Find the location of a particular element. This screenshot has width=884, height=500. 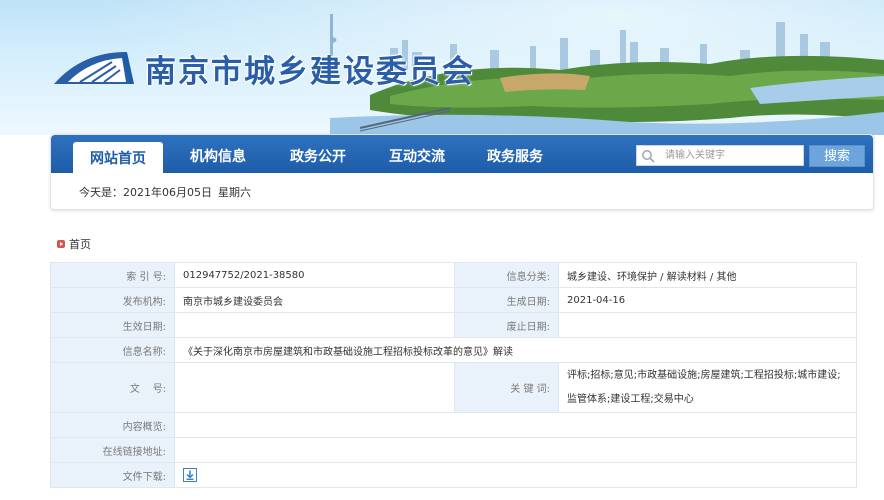

summary-label: 内容概览: is located at coordinates (112, 425).